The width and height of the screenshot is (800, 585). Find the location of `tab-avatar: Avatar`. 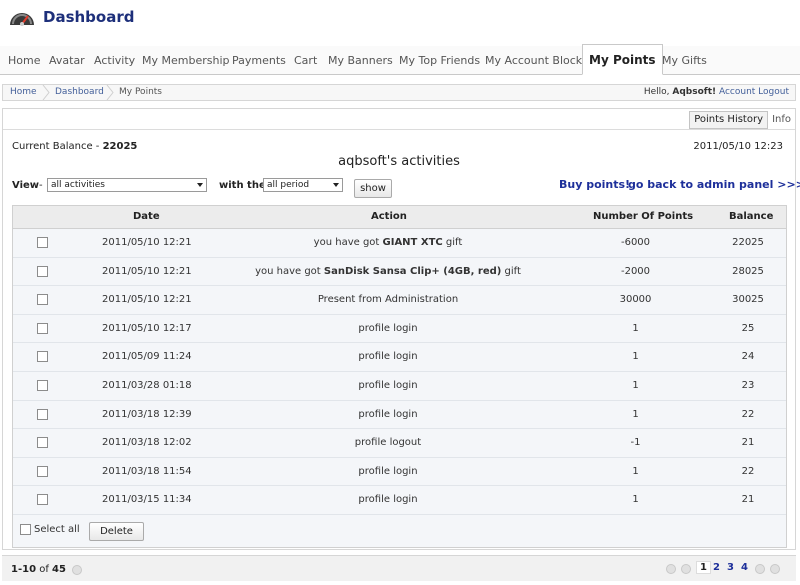

tab-avatar: Avatar is located at coordinates (67, 60).